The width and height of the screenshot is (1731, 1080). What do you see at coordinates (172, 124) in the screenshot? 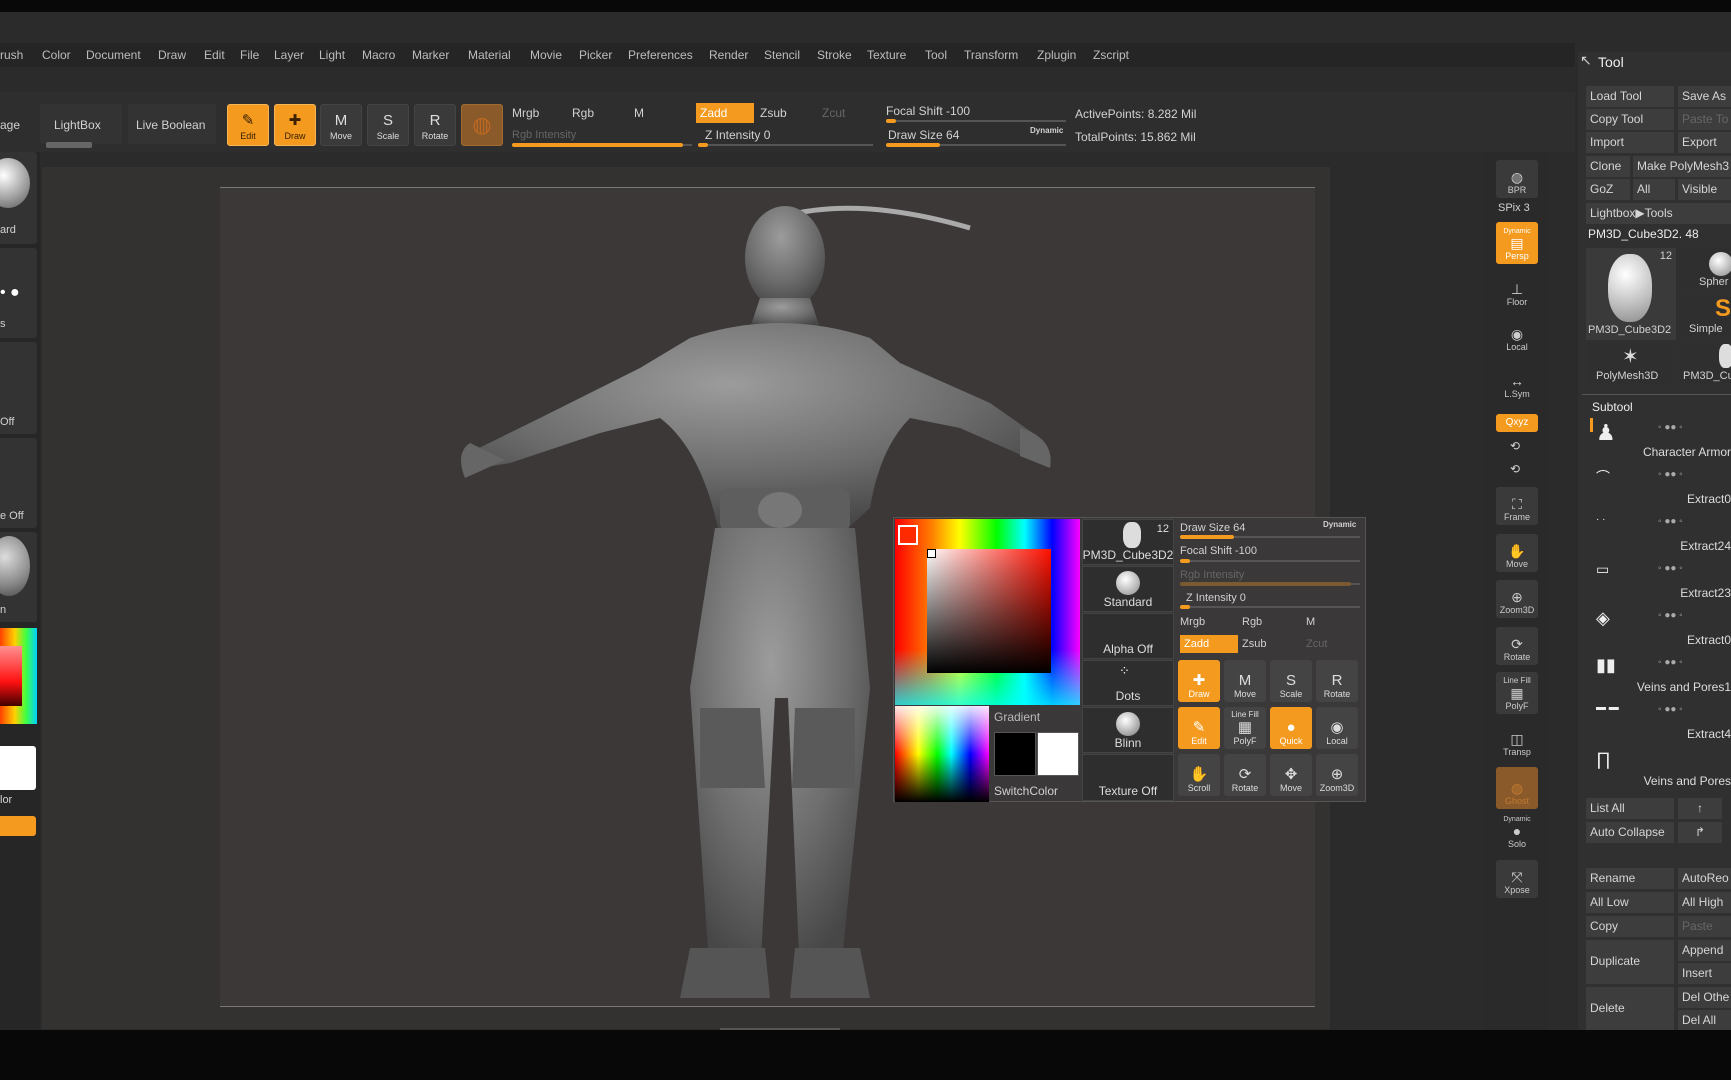
I see `live-boolean-button: Live Boolean` at bounding box center [172, 124].